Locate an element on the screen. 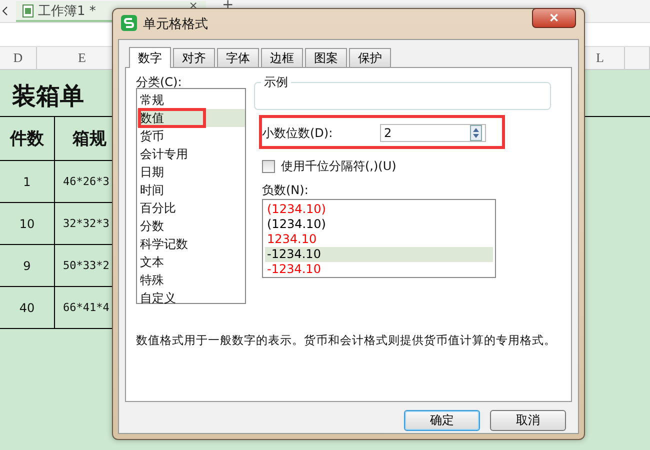 The width and height of the screenshot is (650, 450). cancel-button: 取消 is located at coordinates (528, 420).